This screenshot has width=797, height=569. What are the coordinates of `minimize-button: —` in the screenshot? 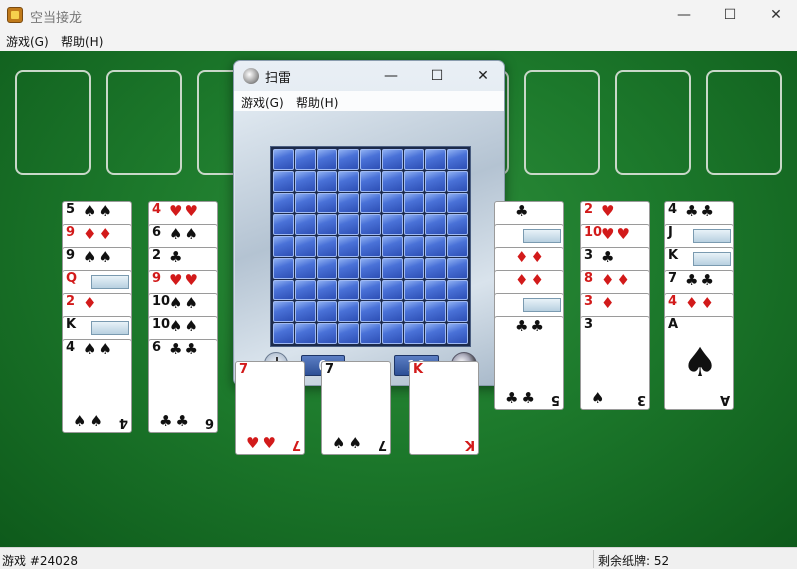 It's located at (684, 15).